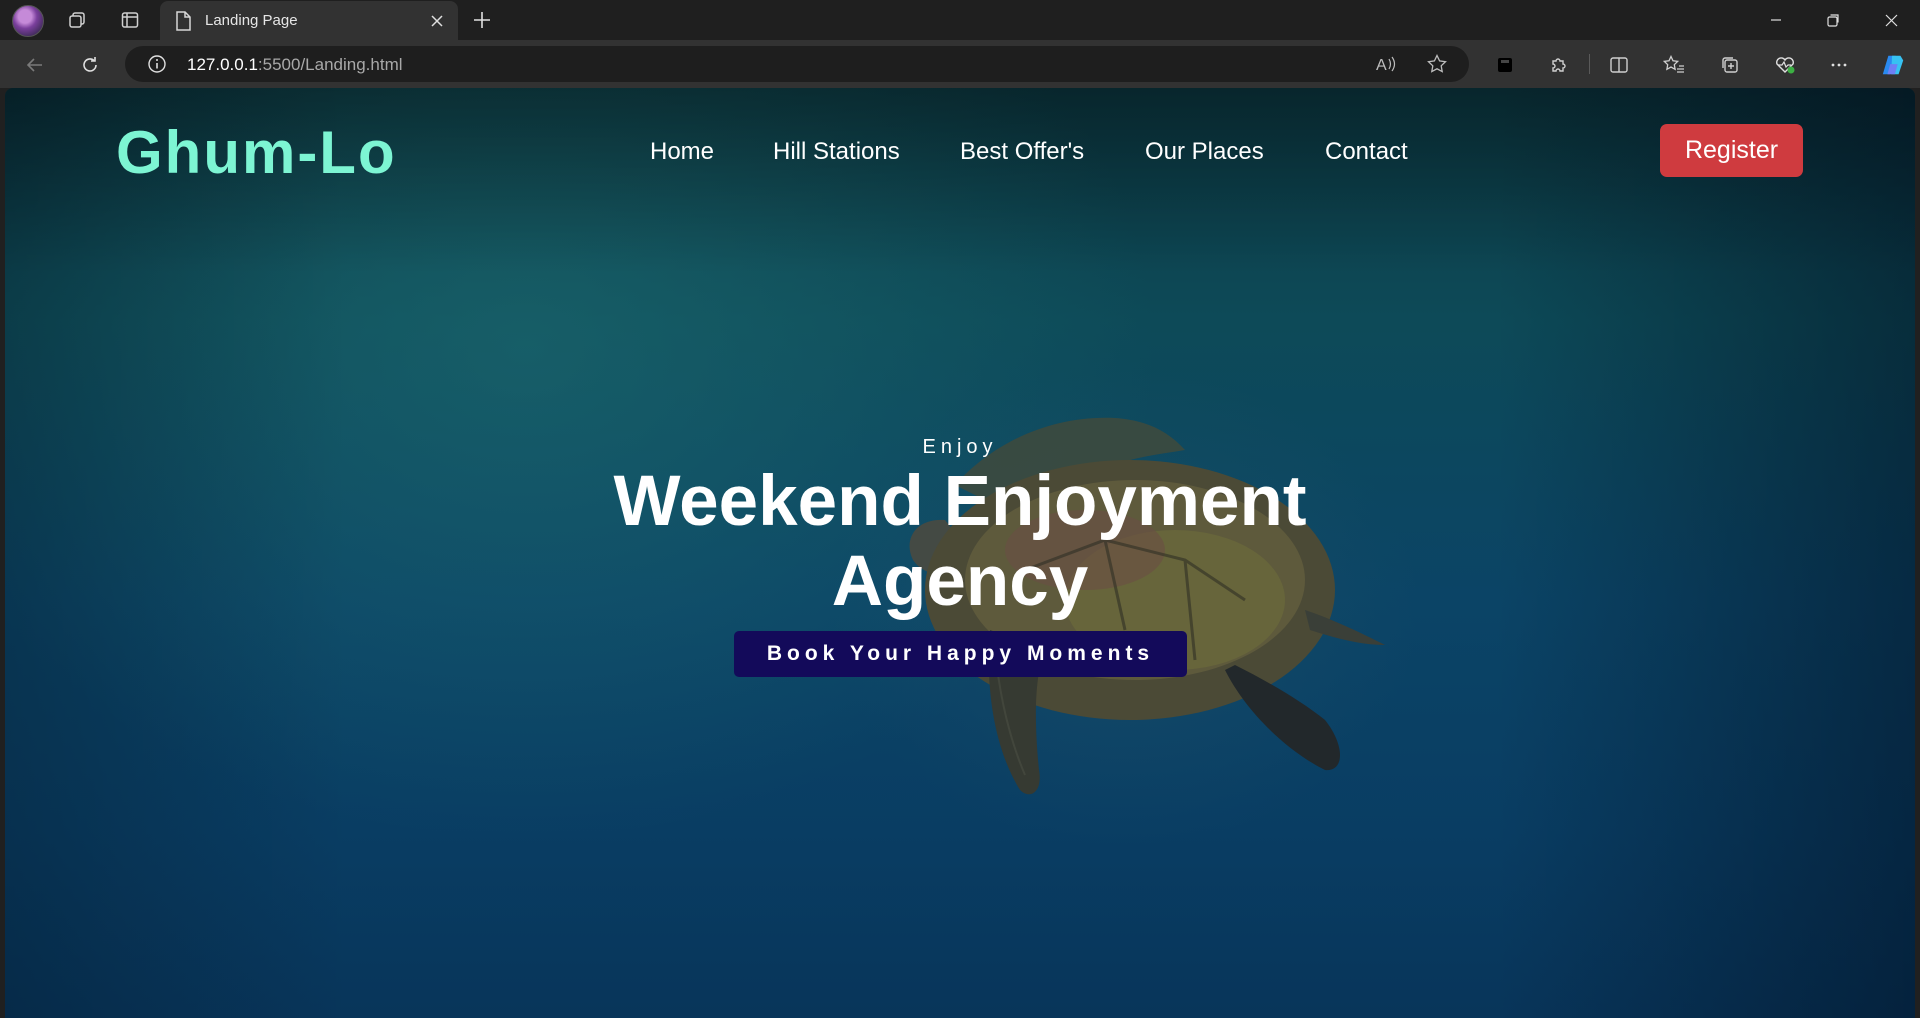 The height and width of the screenshot is (1018, 1920). What do you see at coordinates (1437, 66) in the screenshot?
I see `favorite-star-icon` at bounding box center [1437, 66].